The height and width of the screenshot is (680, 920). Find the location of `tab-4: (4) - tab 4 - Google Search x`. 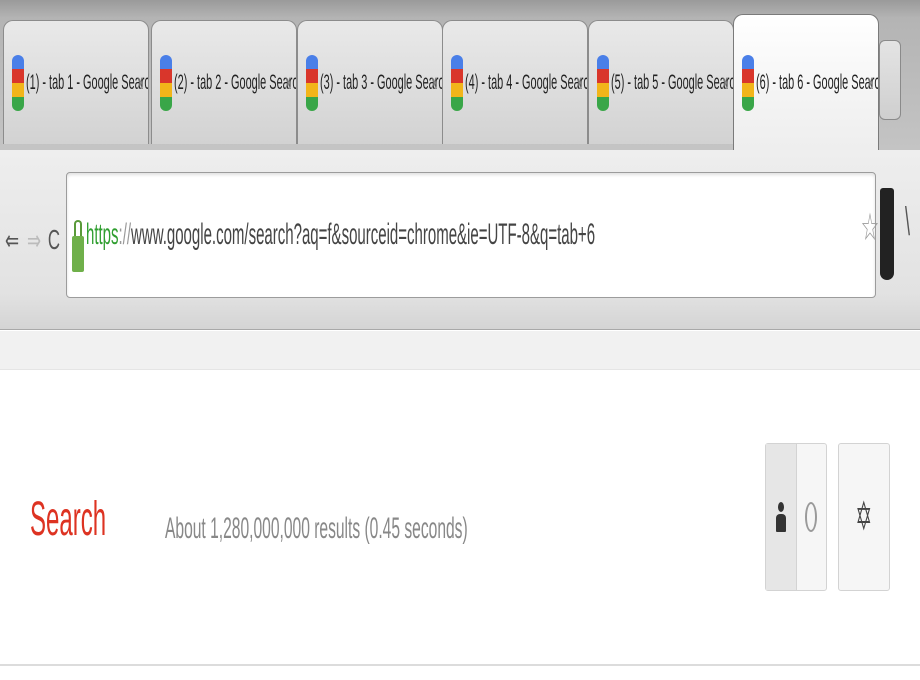

tab-4: (4) - tab 4 - Google Search x is located at coordinates (515, 82).